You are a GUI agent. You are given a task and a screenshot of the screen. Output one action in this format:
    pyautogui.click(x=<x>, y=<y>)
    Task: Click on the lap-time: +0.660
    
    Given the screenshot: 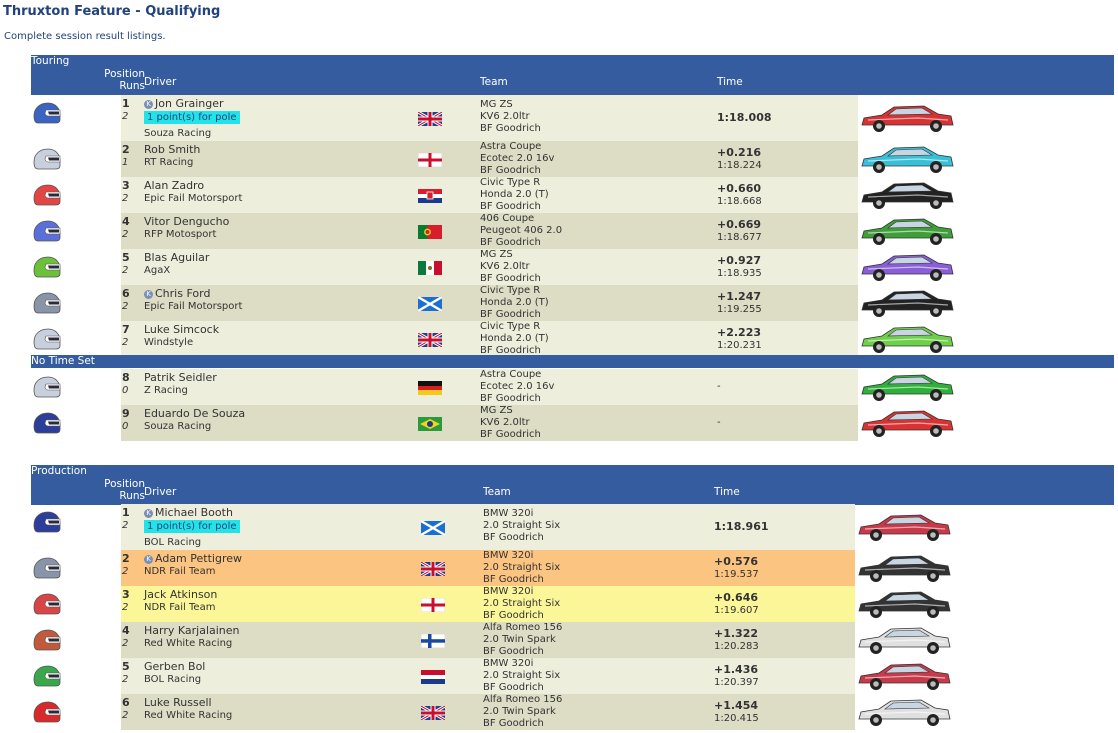 What is the action you would take?
    pyautogui.click(x=739, y=188)
    